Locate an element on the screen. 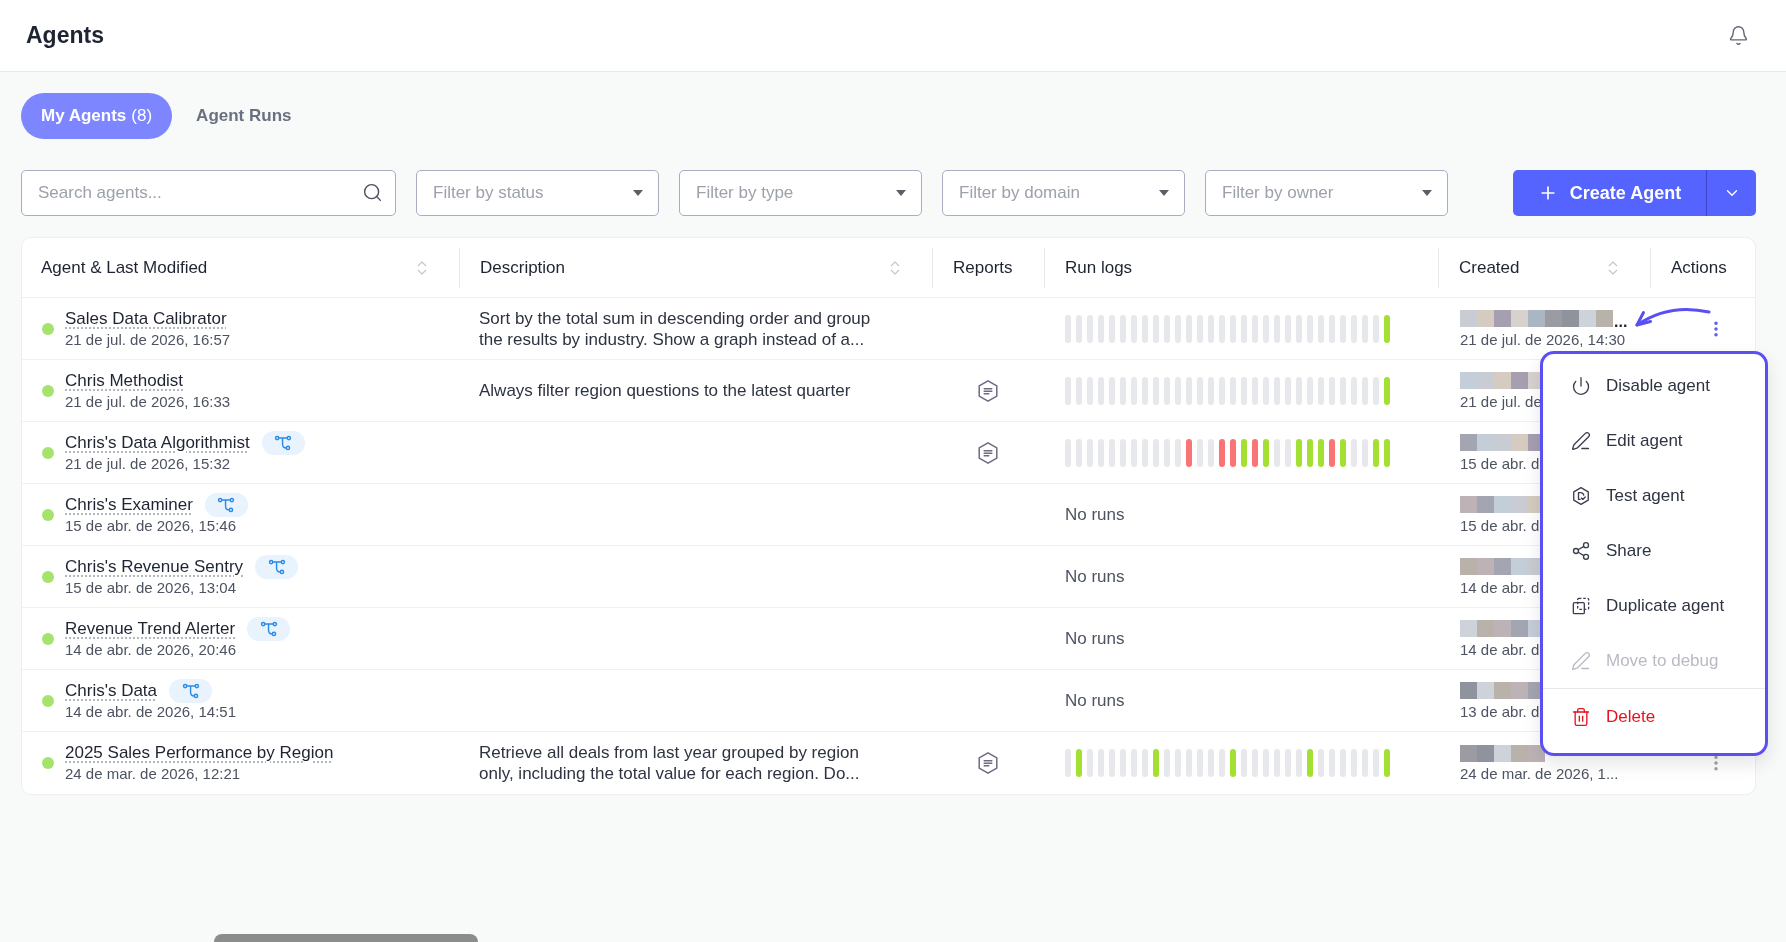 The width and height of the screenshot is (1786, 942). hexagon-check-icon is located at coordinates (1581, 495).